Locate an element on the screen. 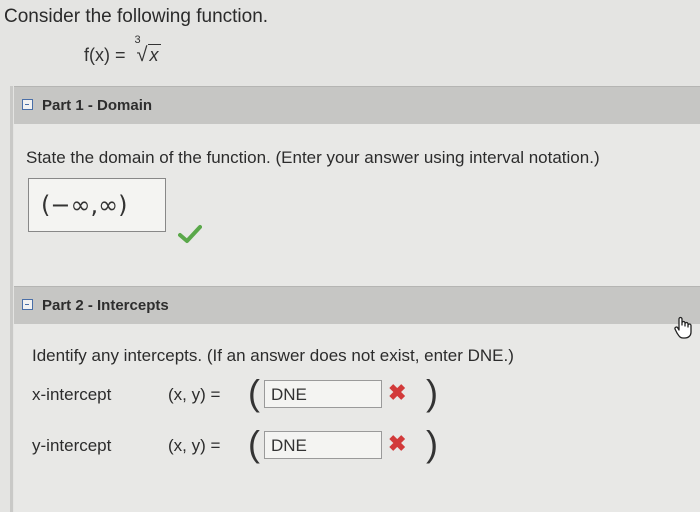 This screenshot has width=700, height=512. hand-pointer-icon is located at coordinates (683, 327).